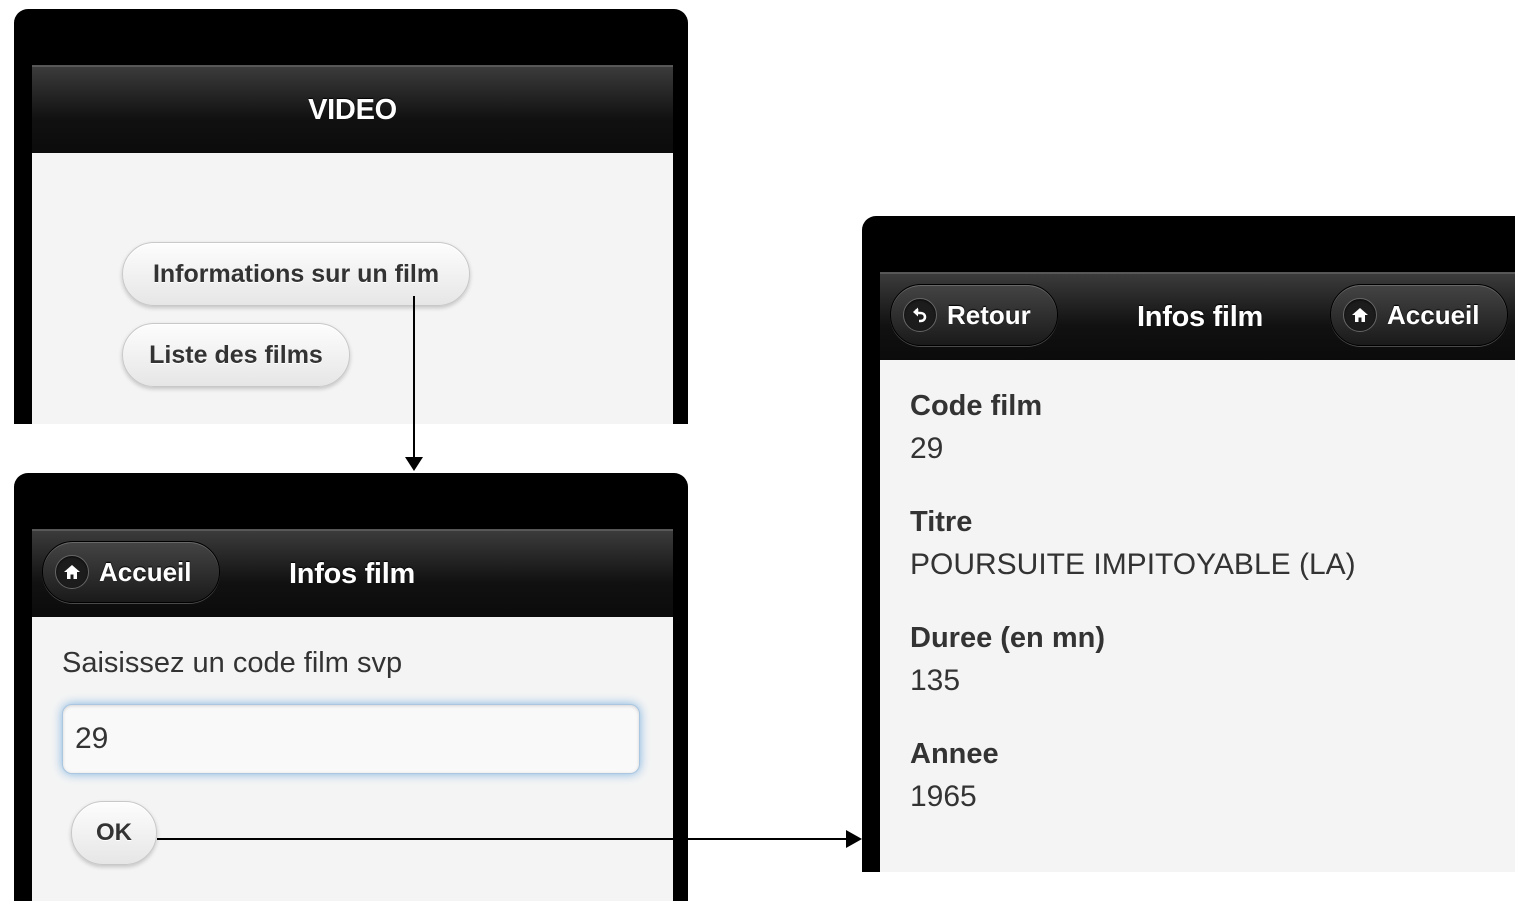 This screenshot has height=901, width=1515. What do you see at coordinates (941, 522) in the screenshot?
I see `field-label-titre: Titre` at bounding box center [941, 522].